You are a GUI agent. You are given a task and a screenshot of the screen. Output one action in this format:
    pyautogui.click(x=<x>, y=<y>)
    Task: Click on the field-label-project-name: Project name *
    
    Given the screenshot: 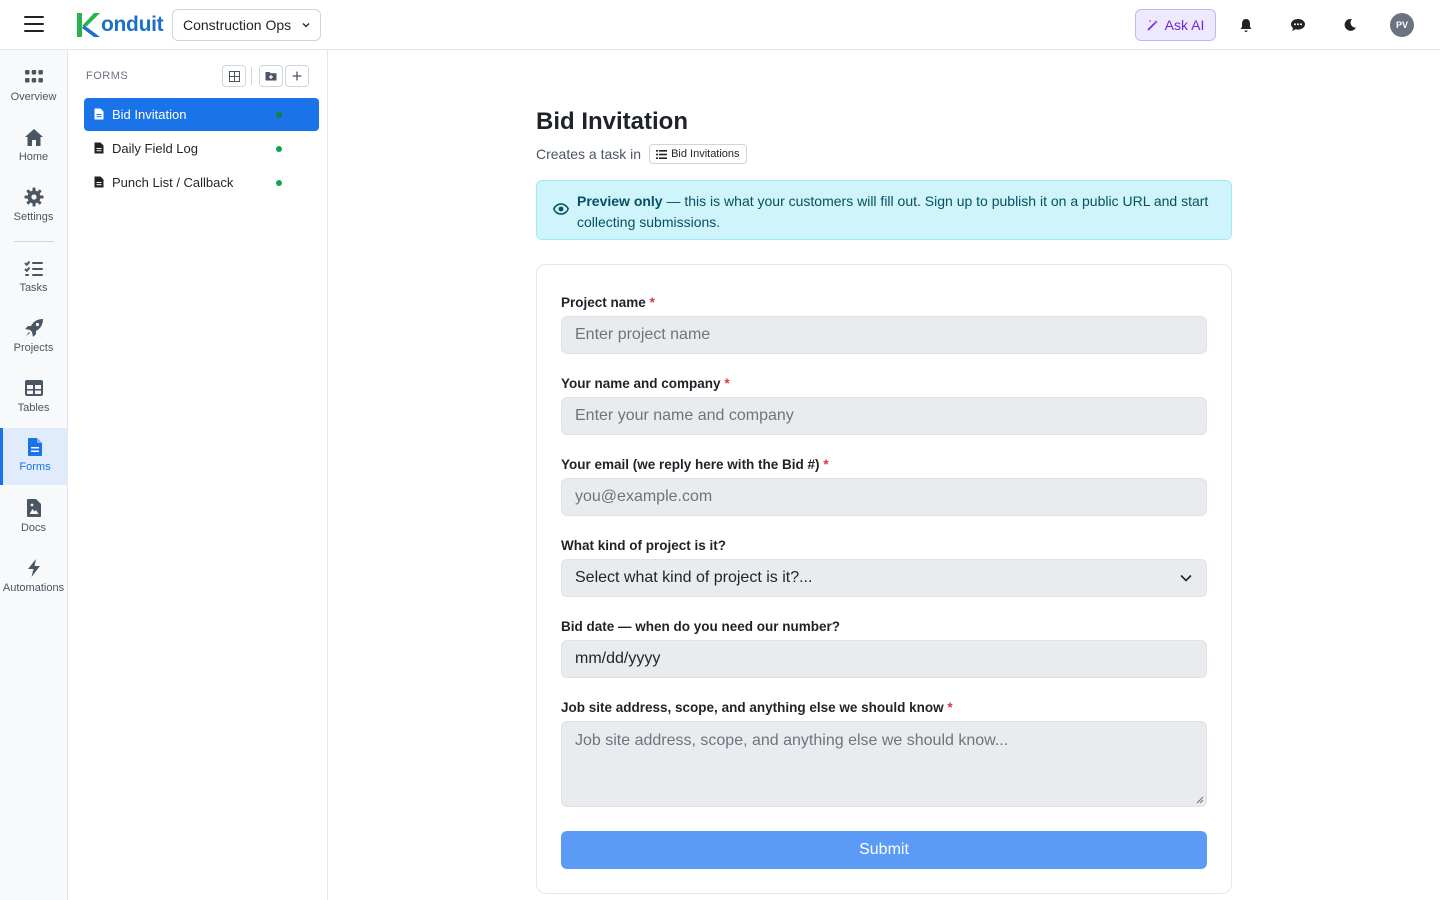 What is the action you would take?
    pyautogui.click(x=608, y=302)
    